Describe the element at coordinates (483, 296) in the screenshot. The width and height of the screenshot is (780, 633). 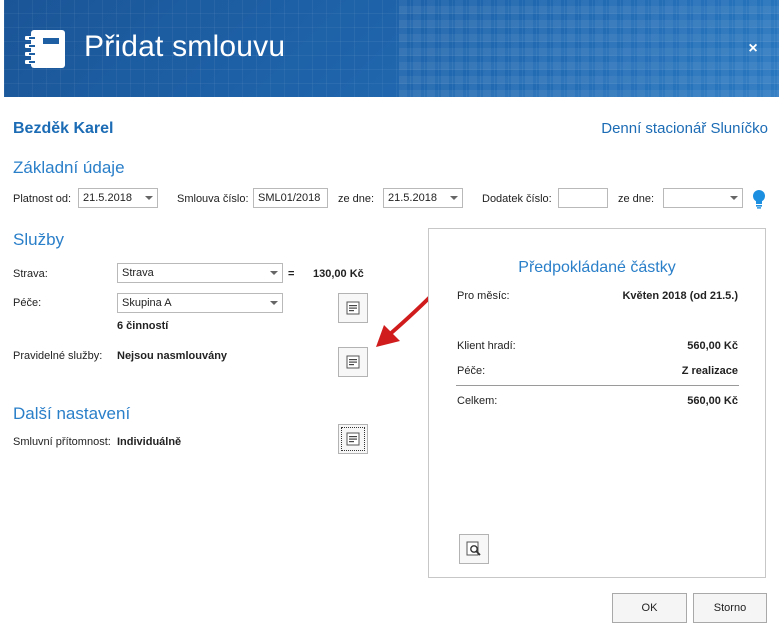
I see `month-label: Pro měsíc:` at that location.